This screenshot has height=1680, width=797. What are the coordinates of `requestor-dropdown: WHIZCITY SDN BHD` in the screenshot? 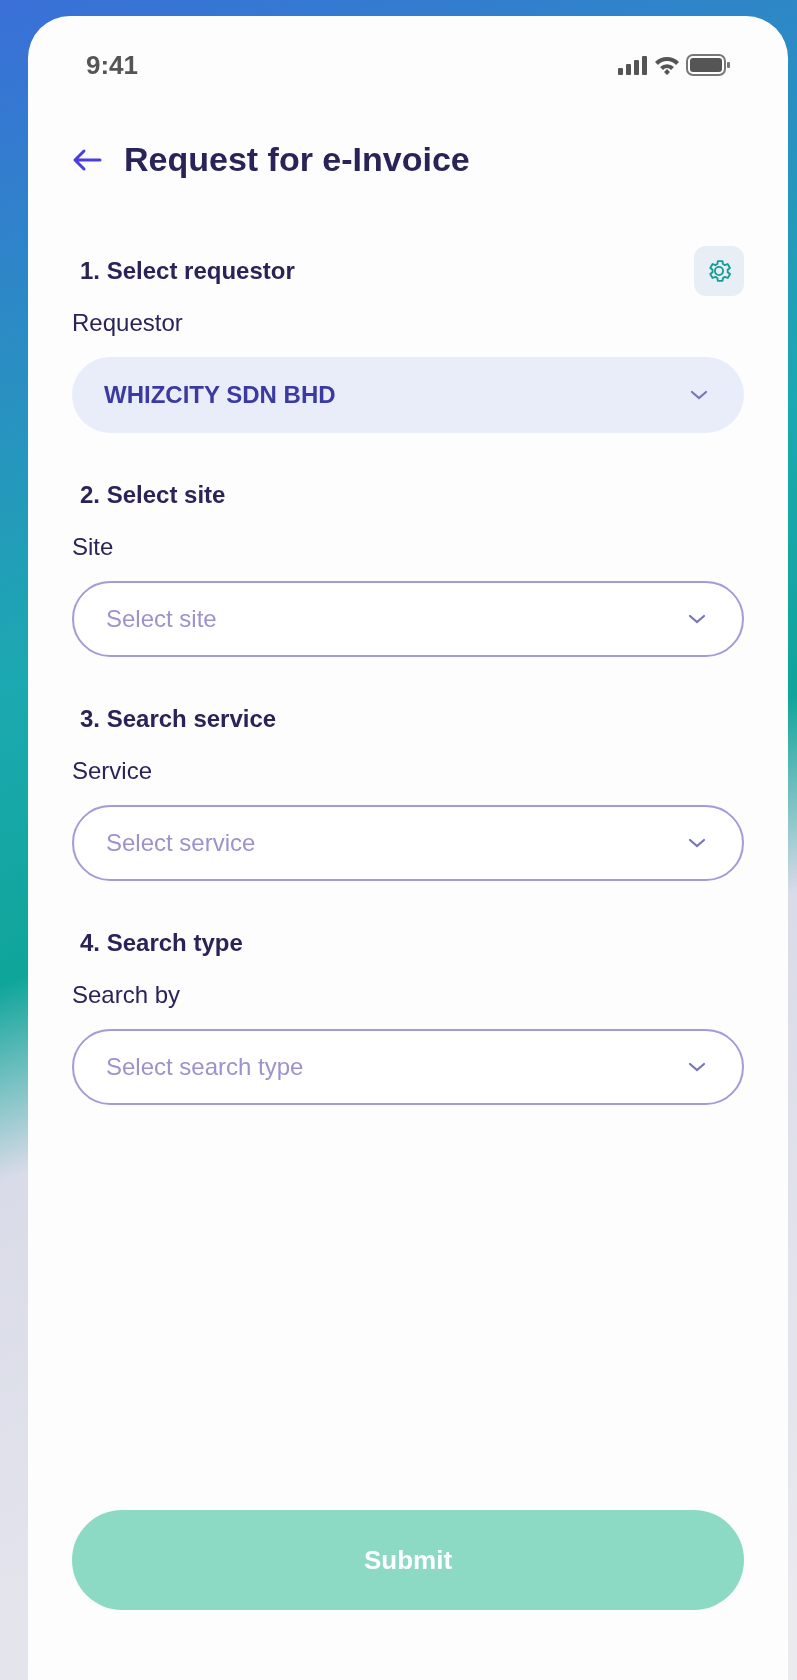 It's located at (408, 395).